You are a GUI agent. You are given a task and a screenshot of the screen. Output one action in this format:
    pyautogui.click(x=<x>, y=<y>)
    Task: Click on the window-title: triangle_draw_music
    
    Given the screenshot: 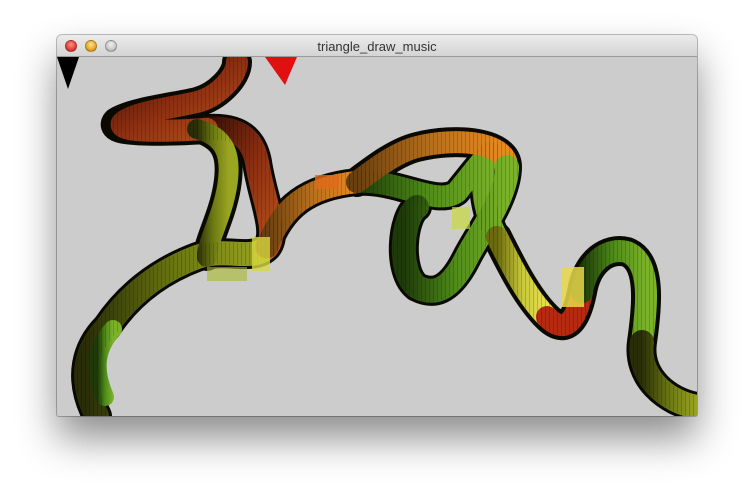 What is the action you would take?
    pyautogui.click(x=377, y=46)
    